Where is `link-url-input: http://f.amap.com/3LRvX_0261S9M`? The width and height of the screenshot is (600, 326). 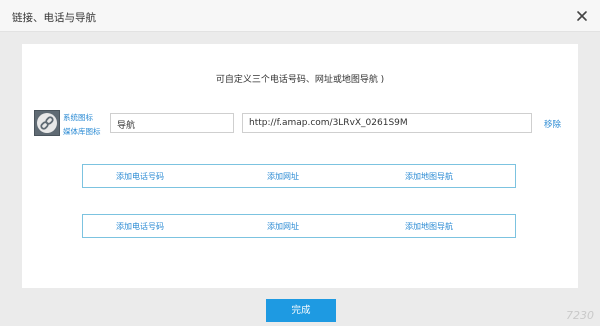 link-url-input: http://f.amap.com/3LRvX_0261S9M is located at coordinates (387, 123).